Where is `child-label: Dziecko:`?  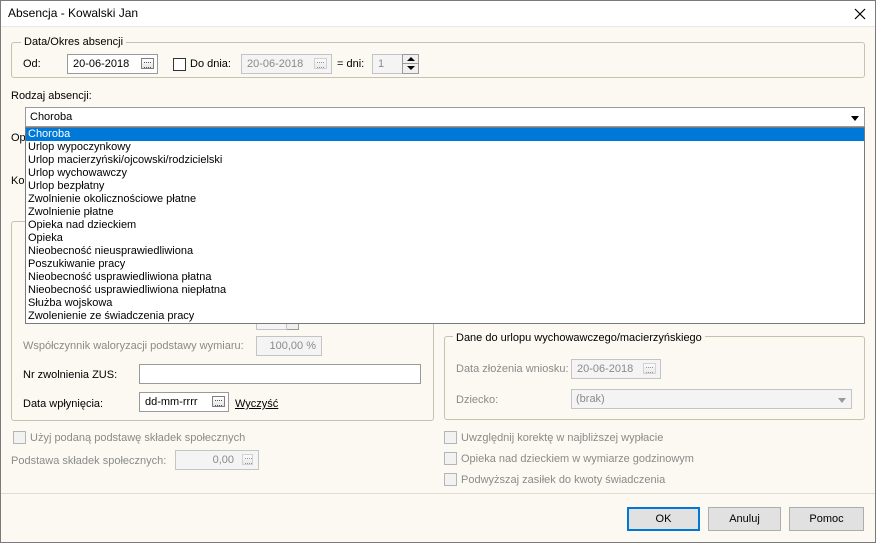 child-label: Dziecko: is located at coordinates (477, 400).